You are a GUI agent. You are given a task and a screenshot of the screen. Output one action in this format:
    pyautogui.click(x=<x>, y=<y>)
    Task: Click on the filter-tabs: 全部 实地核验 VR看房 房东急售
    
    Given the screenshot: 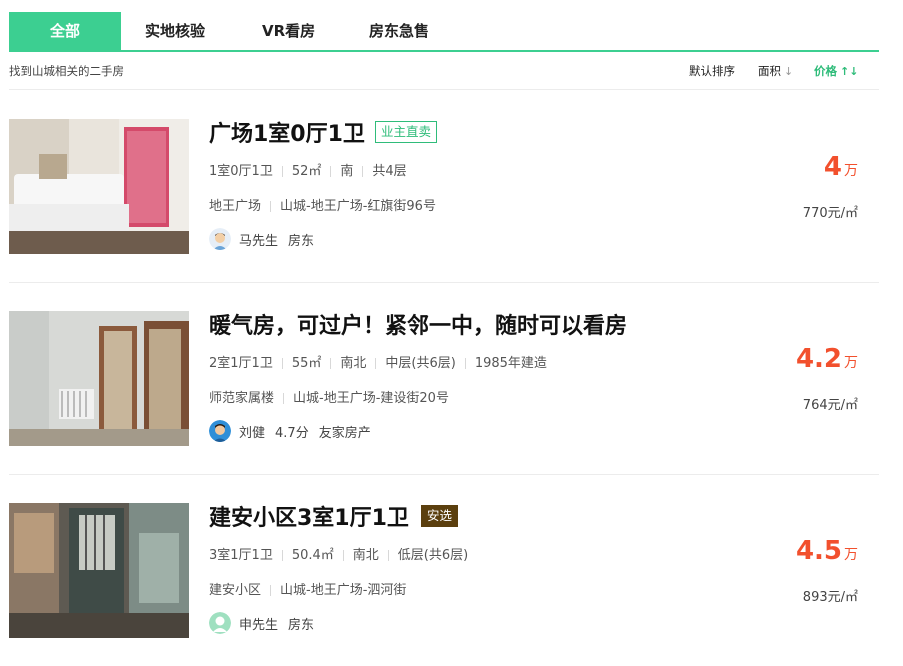 What is the action you would take?
    pyautogui.click(x=444, y=32)
    